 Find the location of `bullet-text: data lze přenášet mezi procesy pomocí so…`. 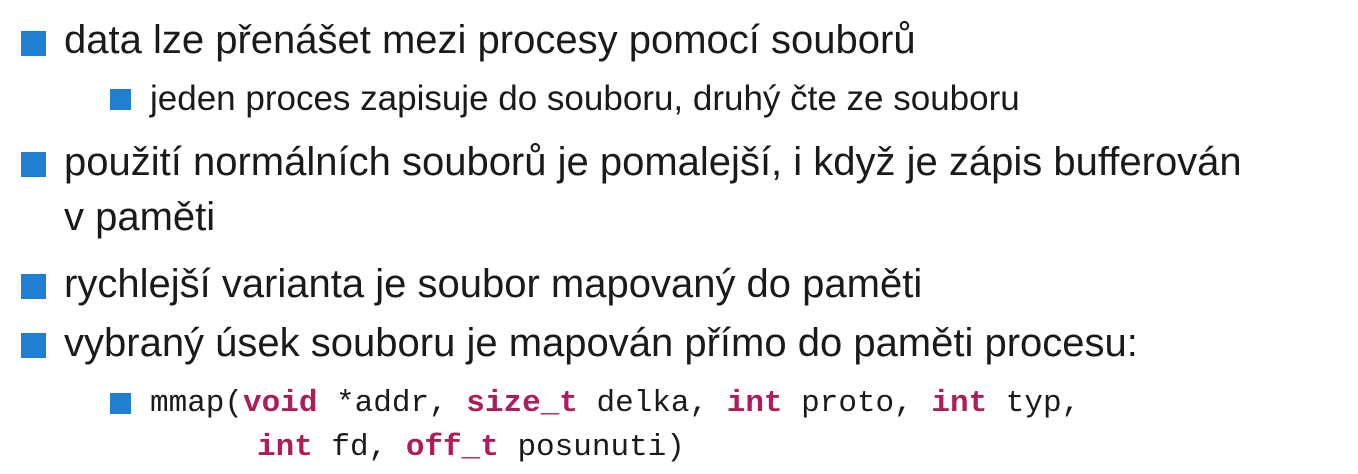

bullet-text: data lze přenášet mezi procesy pomocí so… is located at coordinates (490, 40).